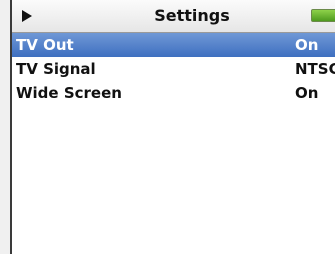  What do you see at coordinates (192, 15) in the screenshot?
I see `page-title: Settings` at bounding box center [192, 15].